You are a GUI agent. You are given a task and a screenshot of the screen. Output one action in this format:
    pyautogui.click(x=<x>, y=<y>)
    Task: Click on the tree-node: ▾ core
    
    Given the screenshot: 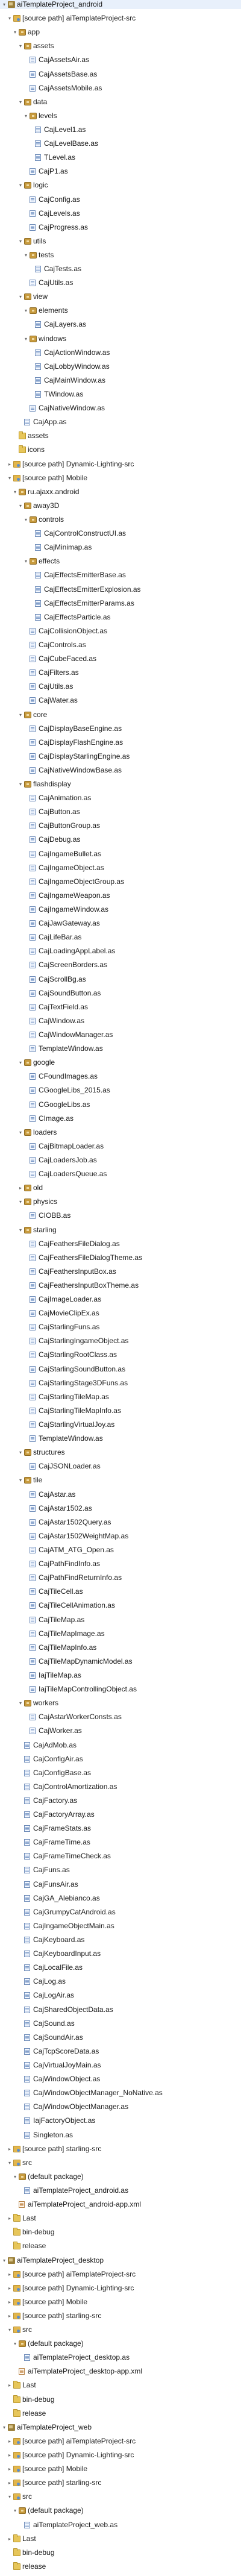 What is the action you would take?
    pyautogui.click(x=120, y=714)
    